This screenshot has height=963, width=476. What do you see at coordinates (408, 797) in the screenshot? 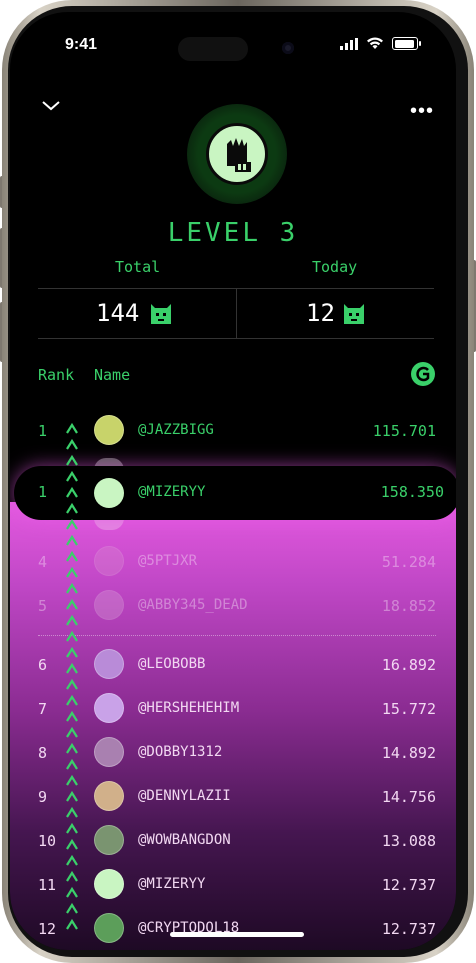
I see `row-score: 14.756` at bounding box center [408, 797].